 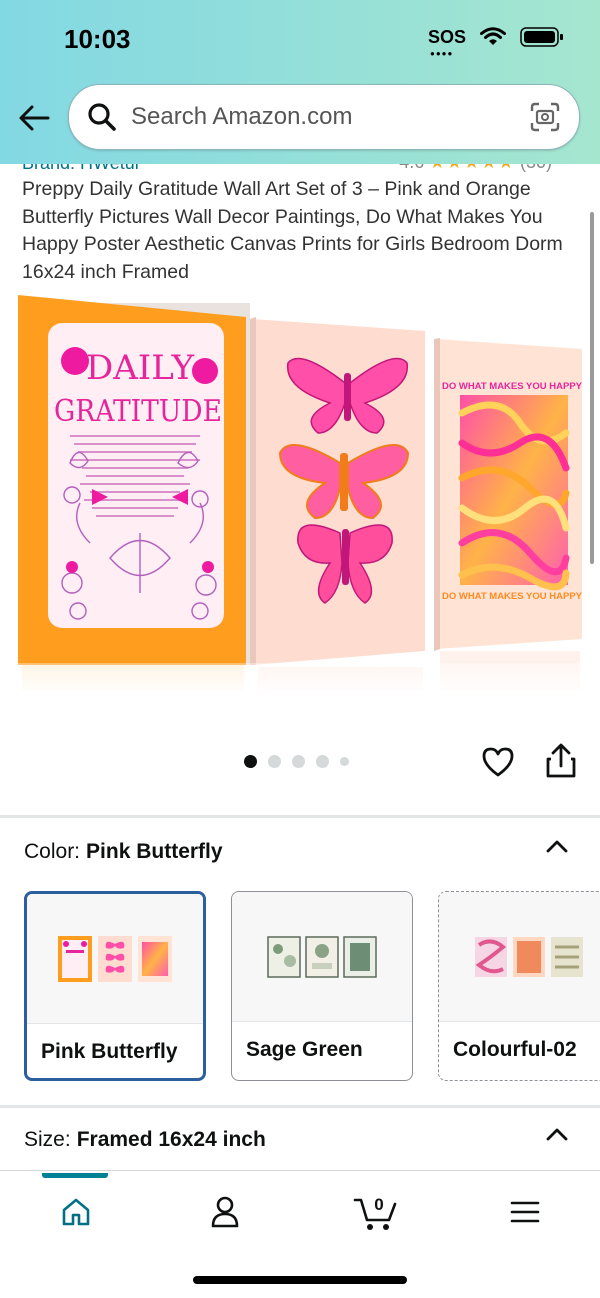 I want to click on image-carousel-dots, so click(x=296, y=761).